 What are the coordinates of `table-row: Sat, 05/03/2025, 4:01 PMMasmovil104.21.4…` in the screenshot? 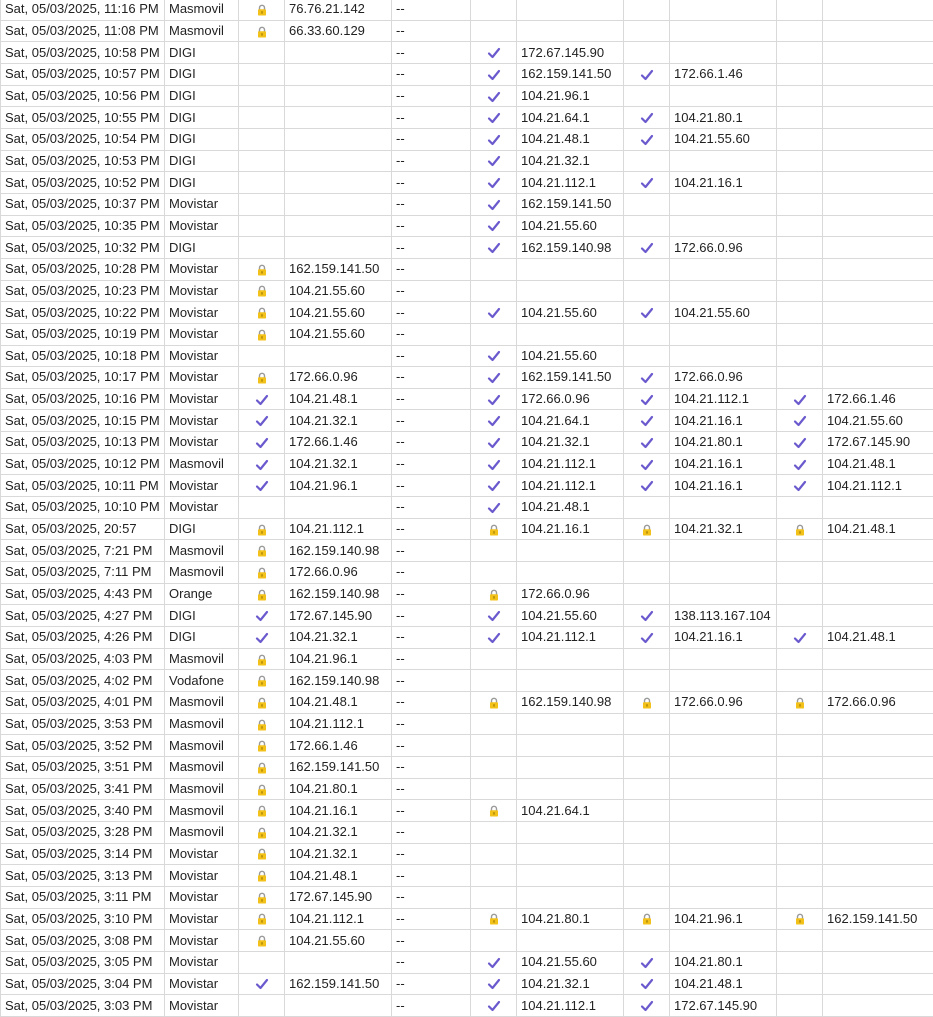 It's located at (467, 703).